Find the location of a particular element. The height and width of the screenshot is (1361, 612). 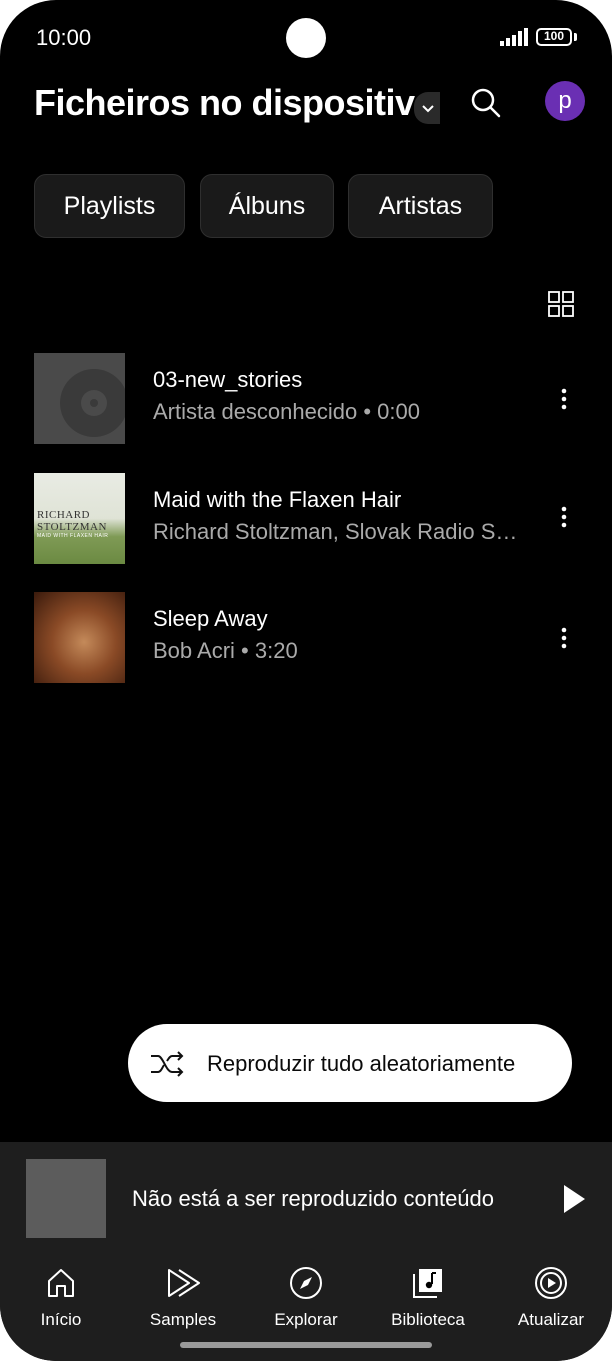

chip-artistas: Artistas is located at coordinates (420, 206).